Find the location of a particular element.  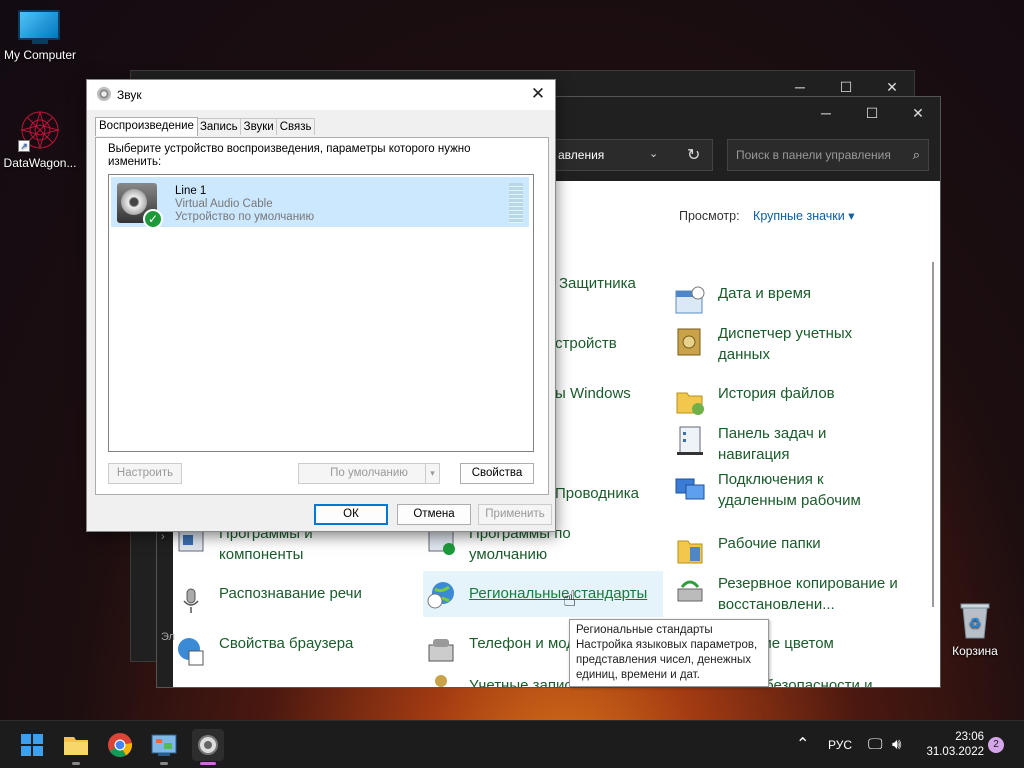

cp-item-defender: Защитника is located at coordinates (597, 283).